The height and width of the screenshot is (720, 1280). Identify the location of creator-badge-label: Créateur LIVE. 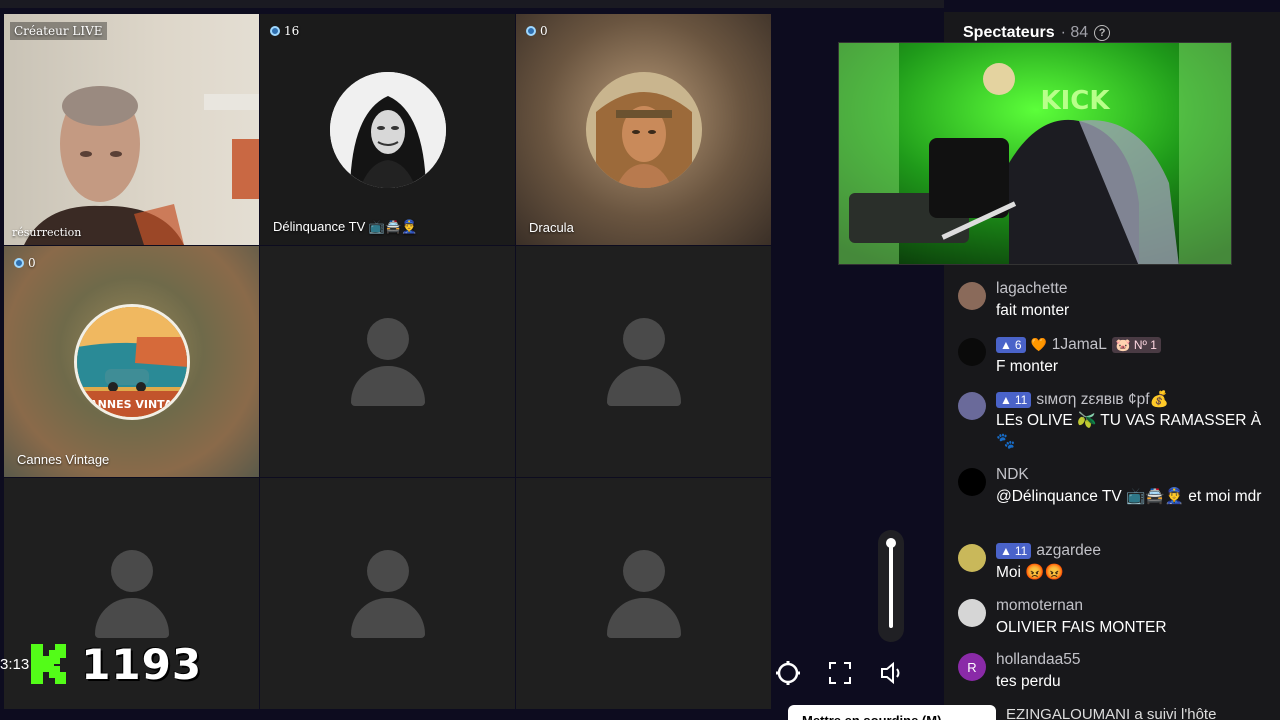
(58, 31).